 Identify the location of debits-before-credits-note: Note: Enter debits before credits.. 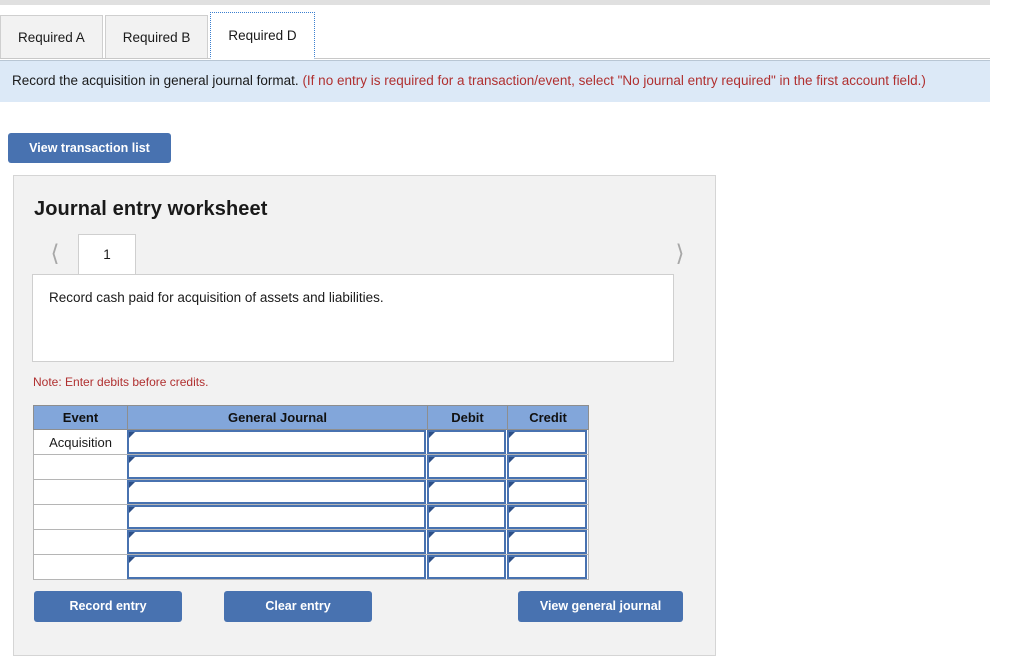
(121, 382).